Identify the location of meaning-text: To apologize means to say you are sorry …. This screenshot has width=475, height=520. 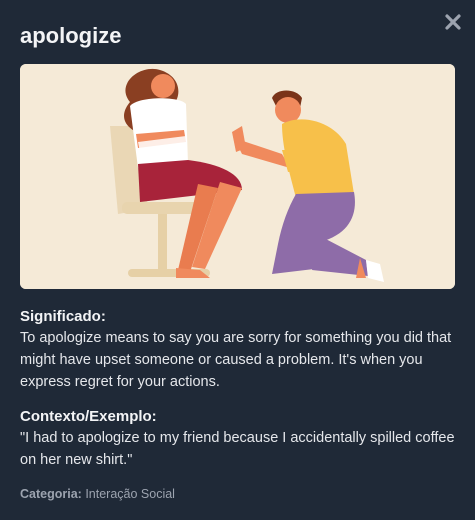
(236, 360).